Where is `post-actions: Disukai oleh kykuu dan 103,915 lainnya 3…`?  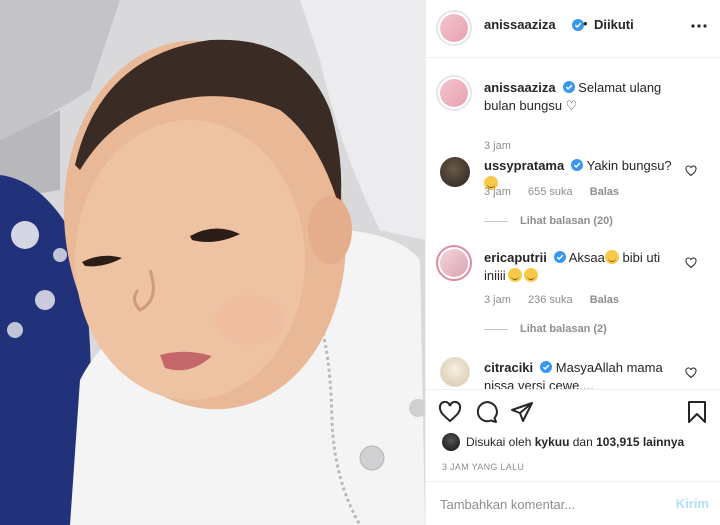 post-actions: Disukai oleh kykuu dan 103,915 lainnya 3… is located at coordinates (573, 435).